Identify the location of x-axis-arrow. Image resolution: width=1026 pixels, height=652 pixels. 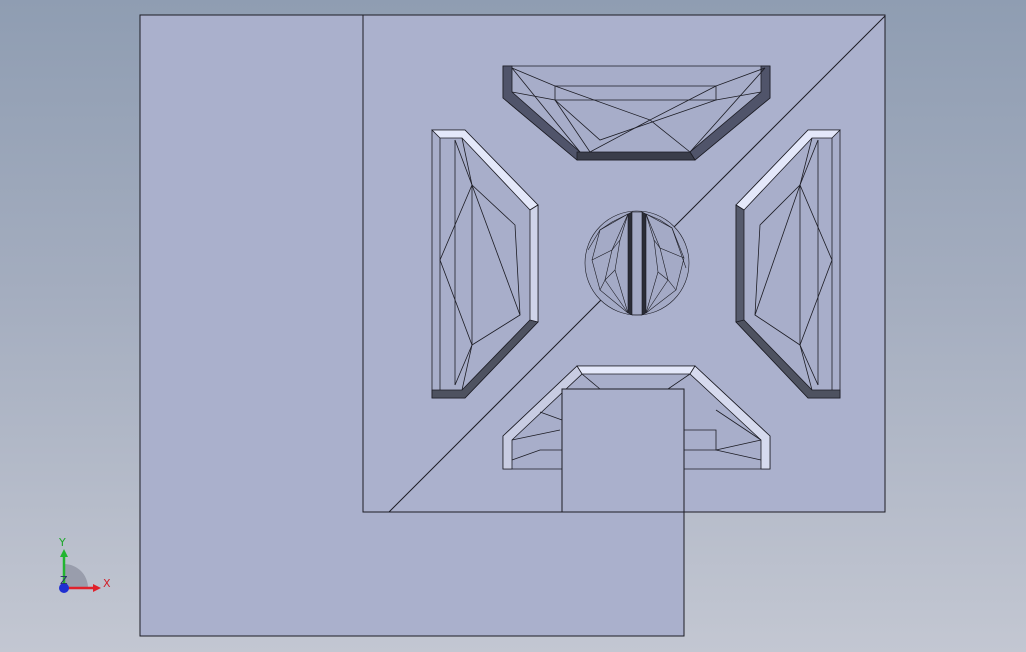
(97, 588).